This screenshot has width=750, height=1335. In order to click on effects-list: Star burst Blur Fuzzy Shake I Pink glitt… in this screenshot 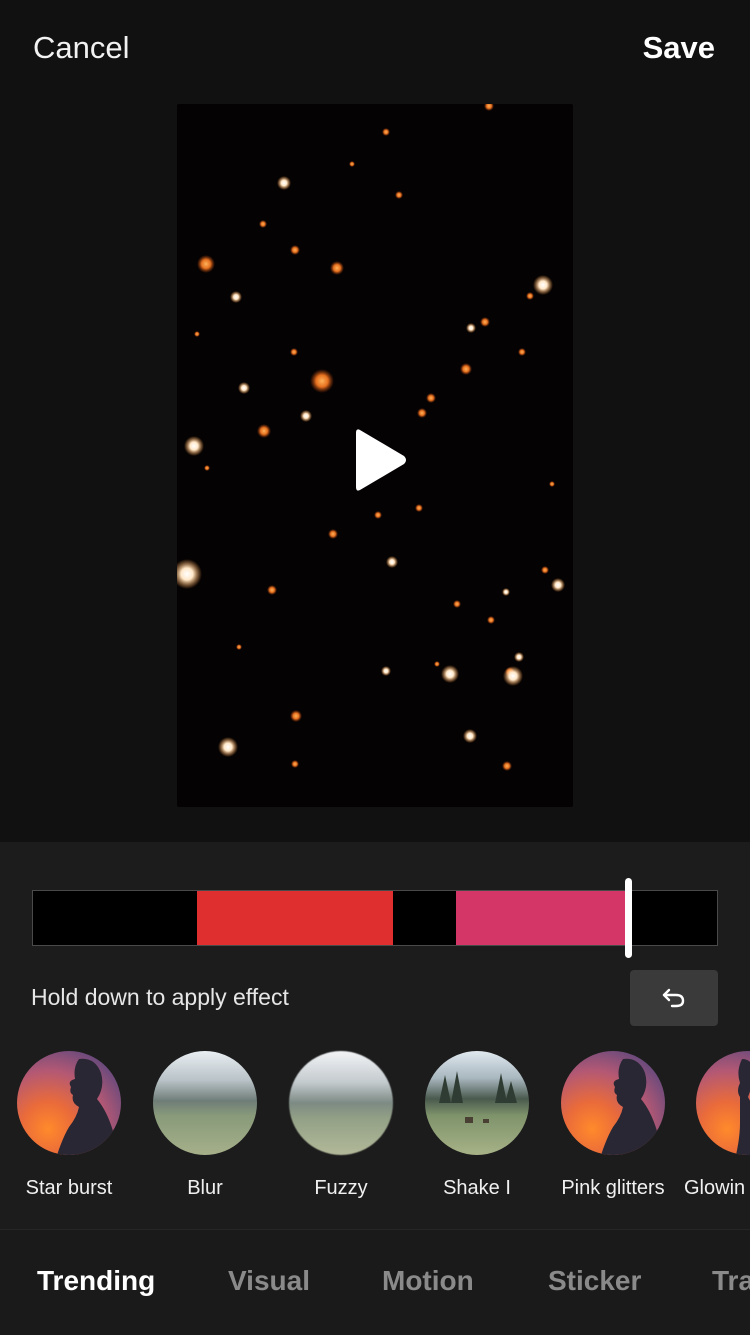, I will do `click(375, 1135)`.